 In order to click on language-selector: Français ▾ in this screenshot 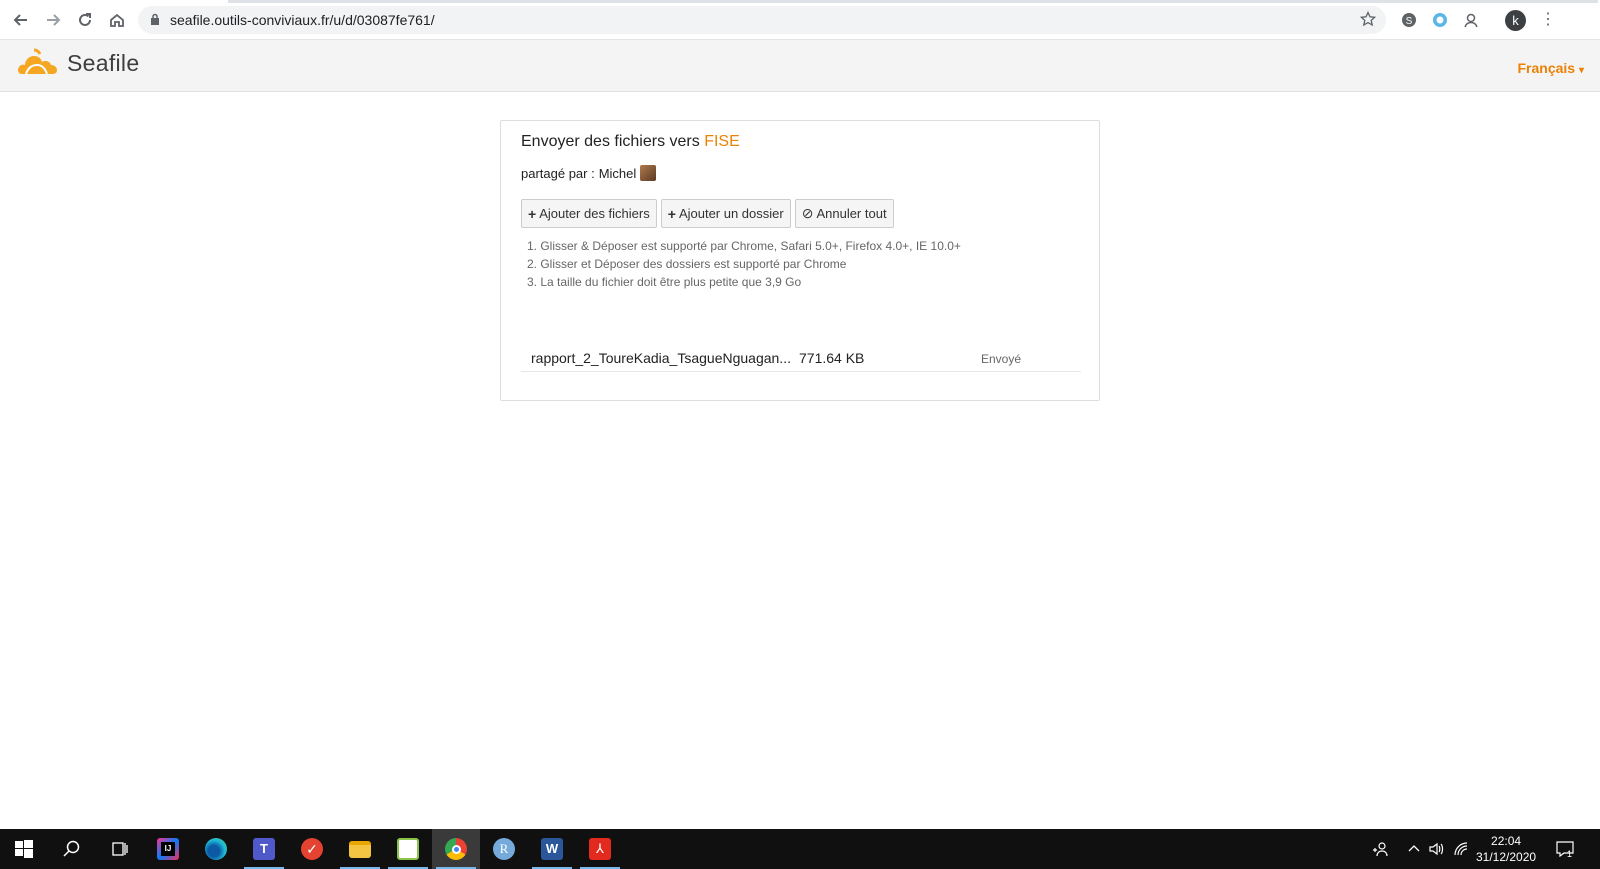, I will do `click(1550, 68)`.